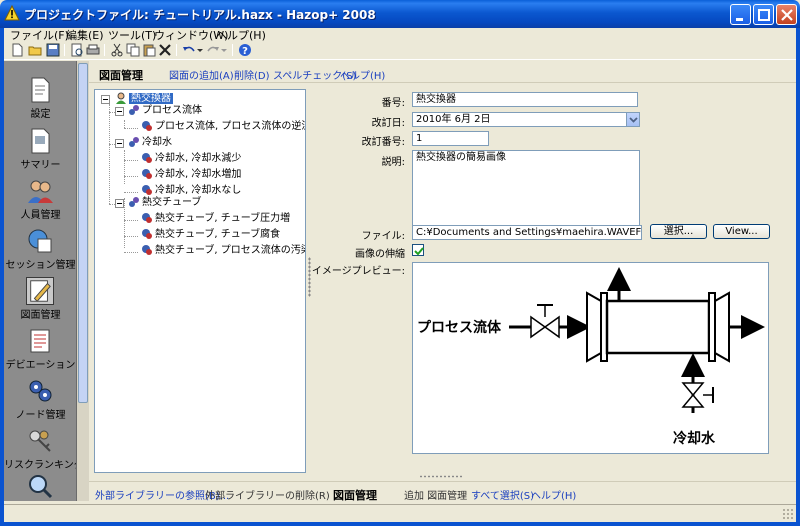  Describe the element at coordinates (39, 35) in the screenshot. I see `menu-file: ファイル(F)` at that location.